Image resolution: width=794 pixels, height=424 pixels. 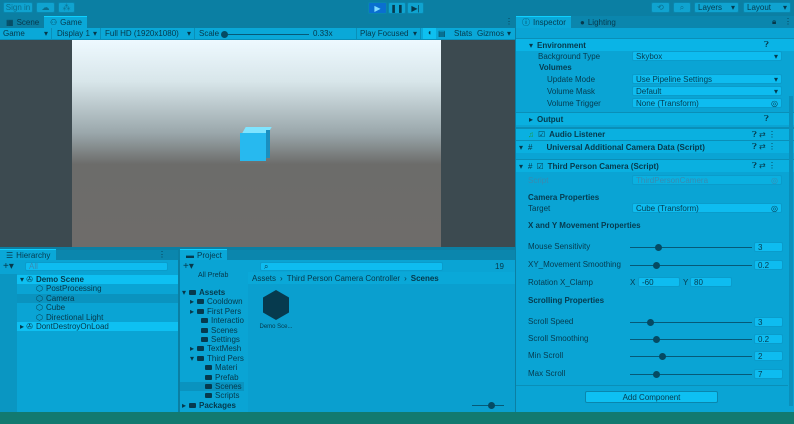 I want to click on breadcrumb-item: Scenes, so click(x=425, y=278).